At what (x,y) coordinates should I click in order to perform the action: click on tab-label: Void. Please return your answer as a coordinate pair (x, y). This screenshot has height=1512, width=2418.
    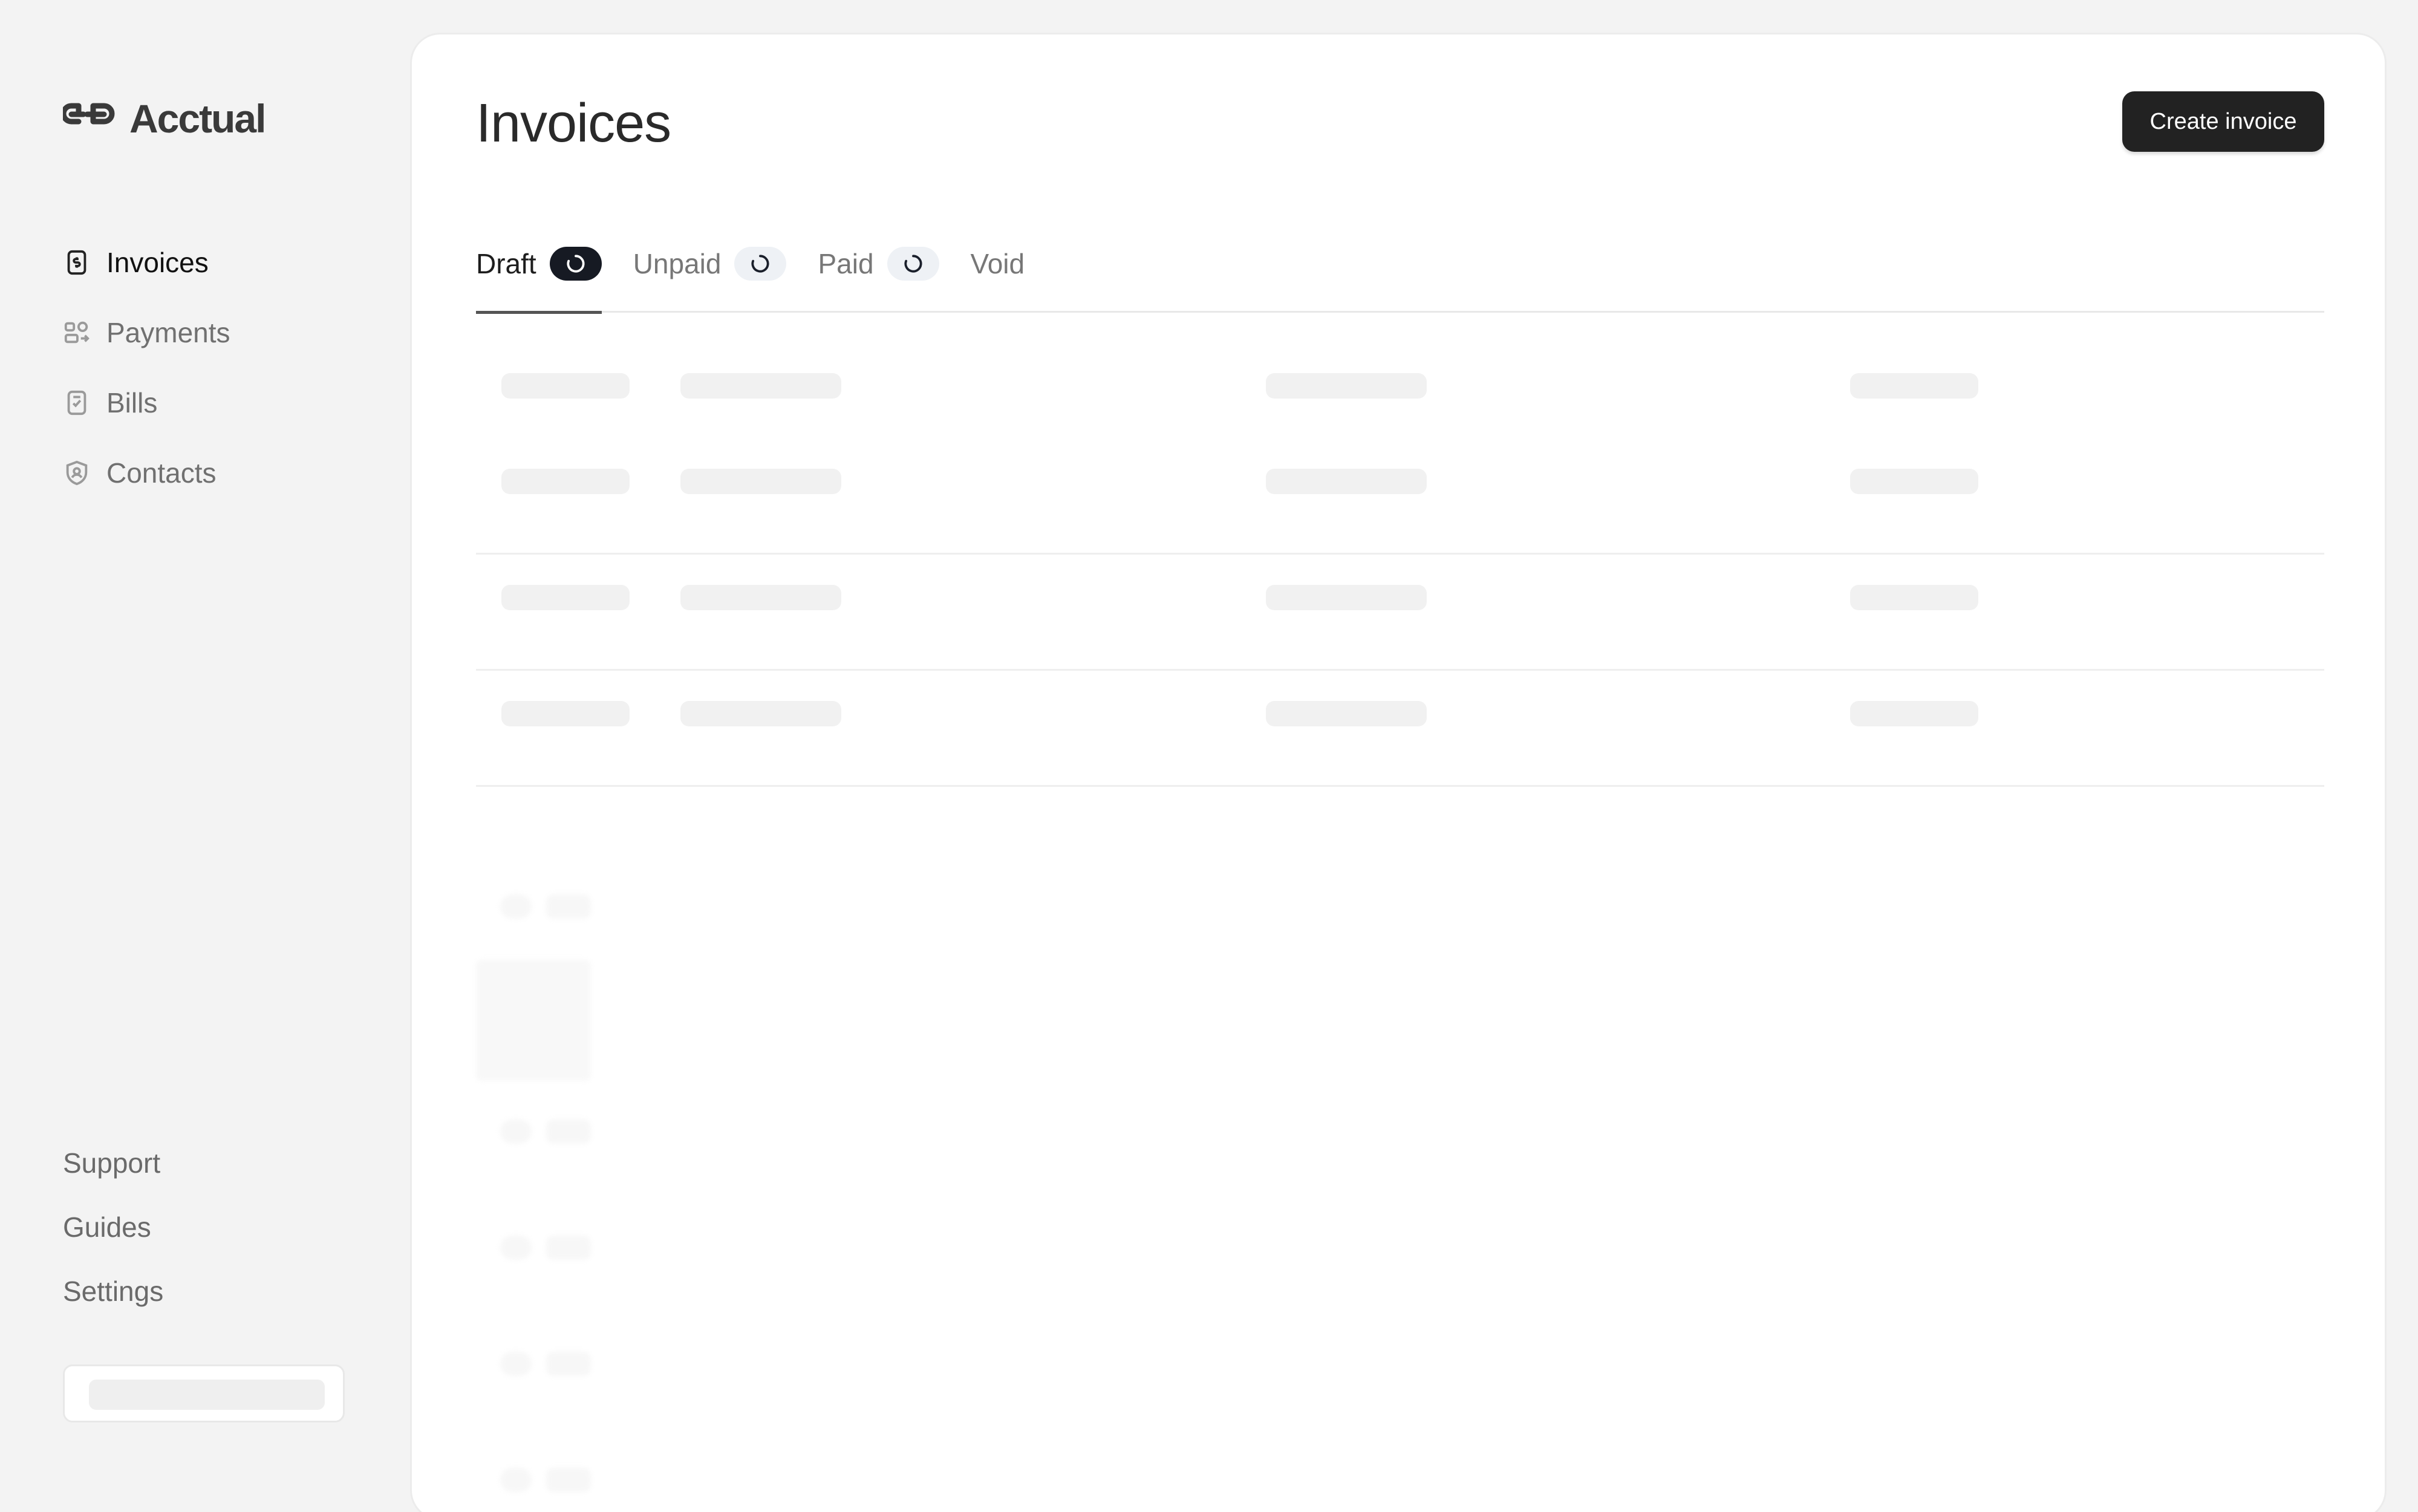
    Looking at the image, I should click on (997, 263).